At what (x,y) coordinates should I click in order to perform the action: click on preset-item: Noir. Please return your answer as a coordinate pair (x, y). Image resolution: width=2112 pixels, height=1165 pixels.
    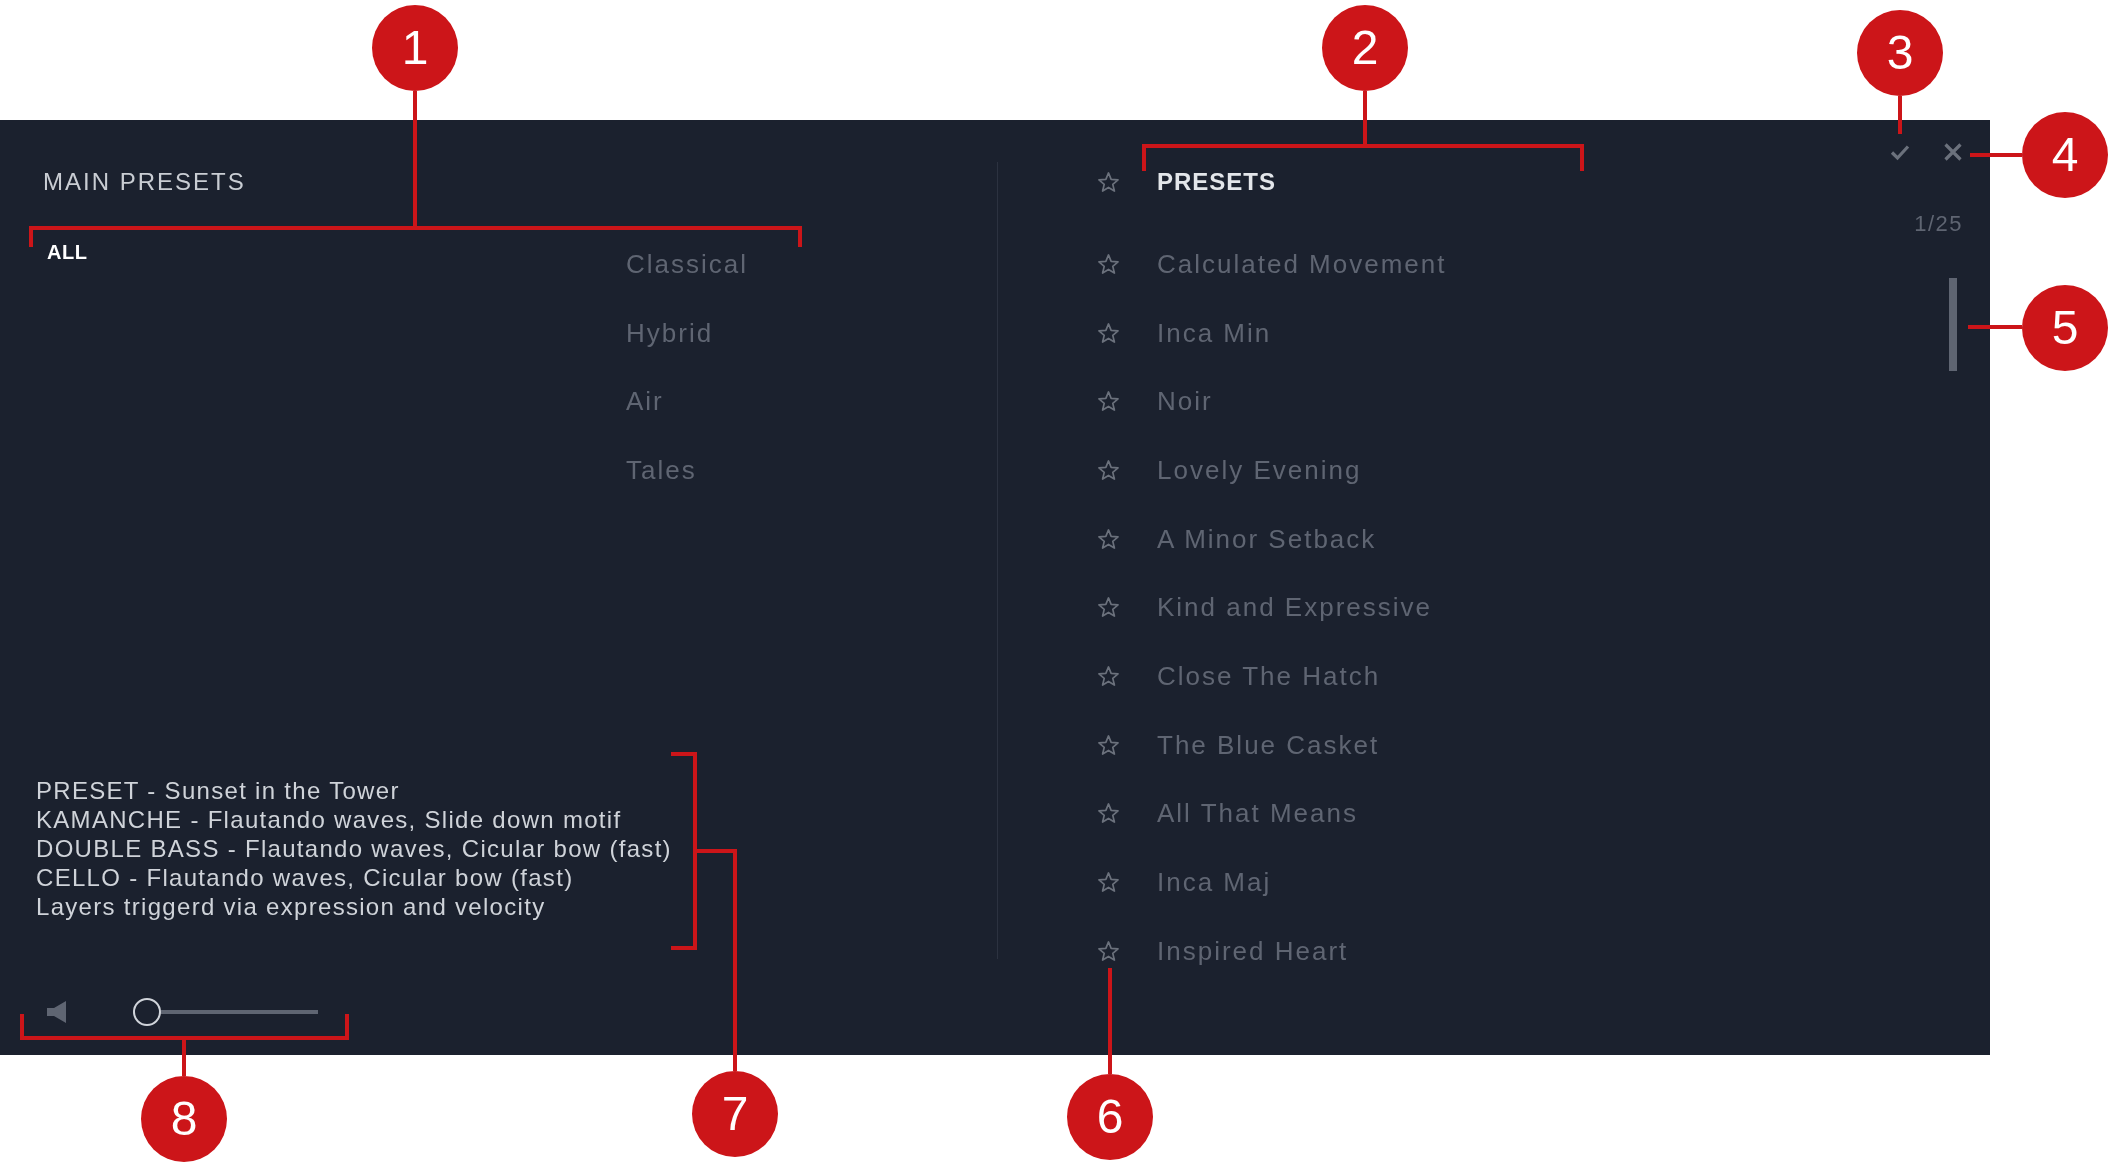
    Looking at the image, I should click on (1185, 401).